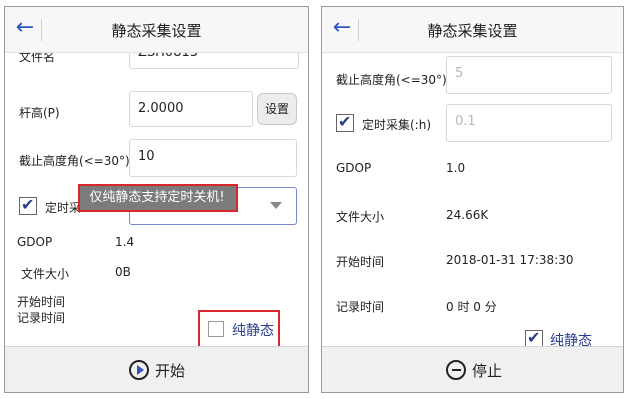 This screenshot has width=630, height=399. Describe the element at coordinates (170, 370) in the screenshot. I see `start-button-label: 开始` at that location.